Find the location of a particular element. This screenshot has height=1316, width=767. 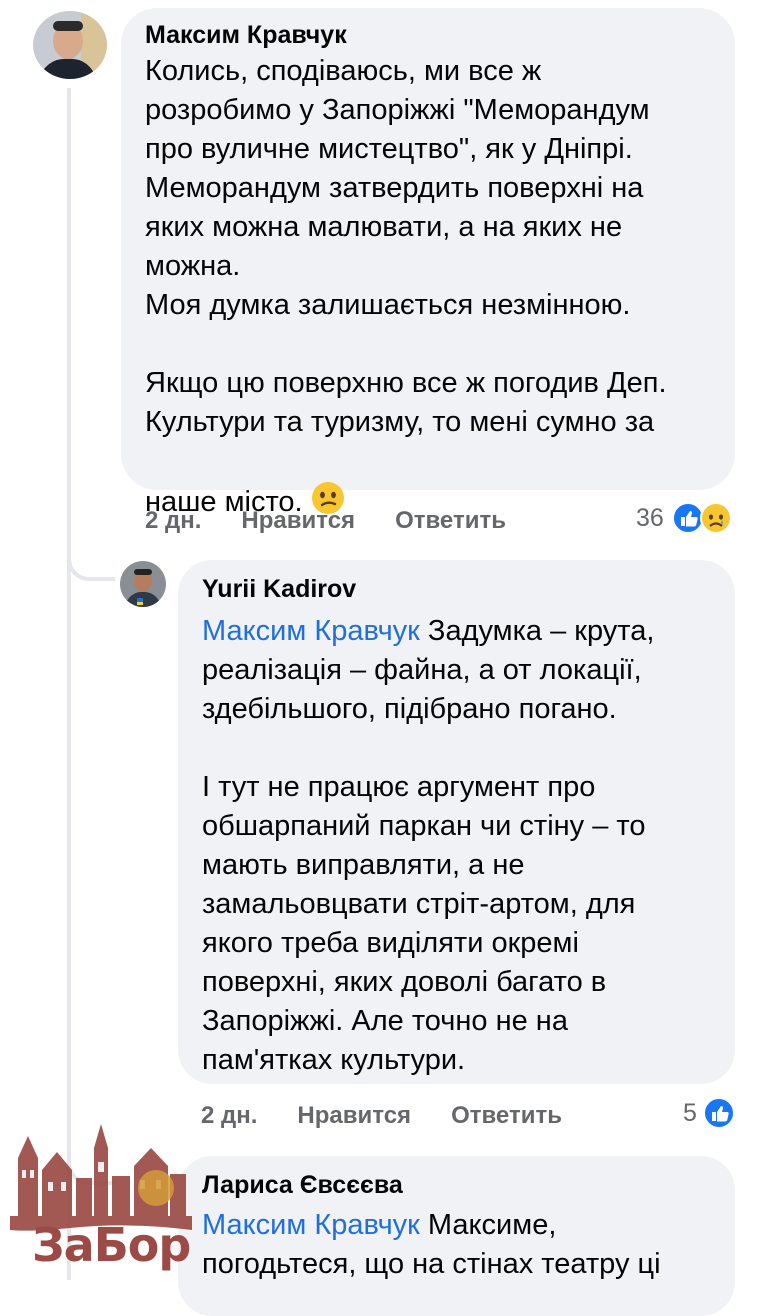

watermark-text: ЗаБор is located at coordinates (111, 1245).